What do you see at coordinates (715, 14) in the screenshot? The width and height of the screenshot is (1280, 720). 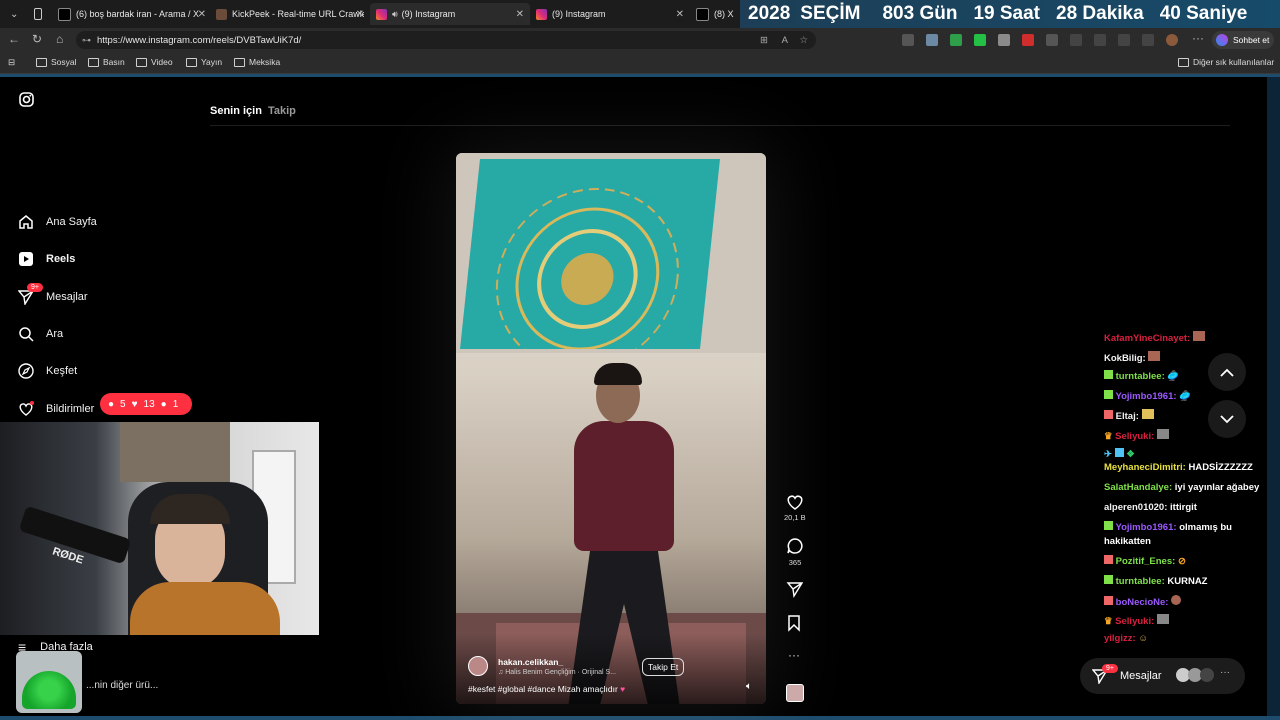 I see `tab-x-partial: (8) X'te A` at bounding box center [715, 14].